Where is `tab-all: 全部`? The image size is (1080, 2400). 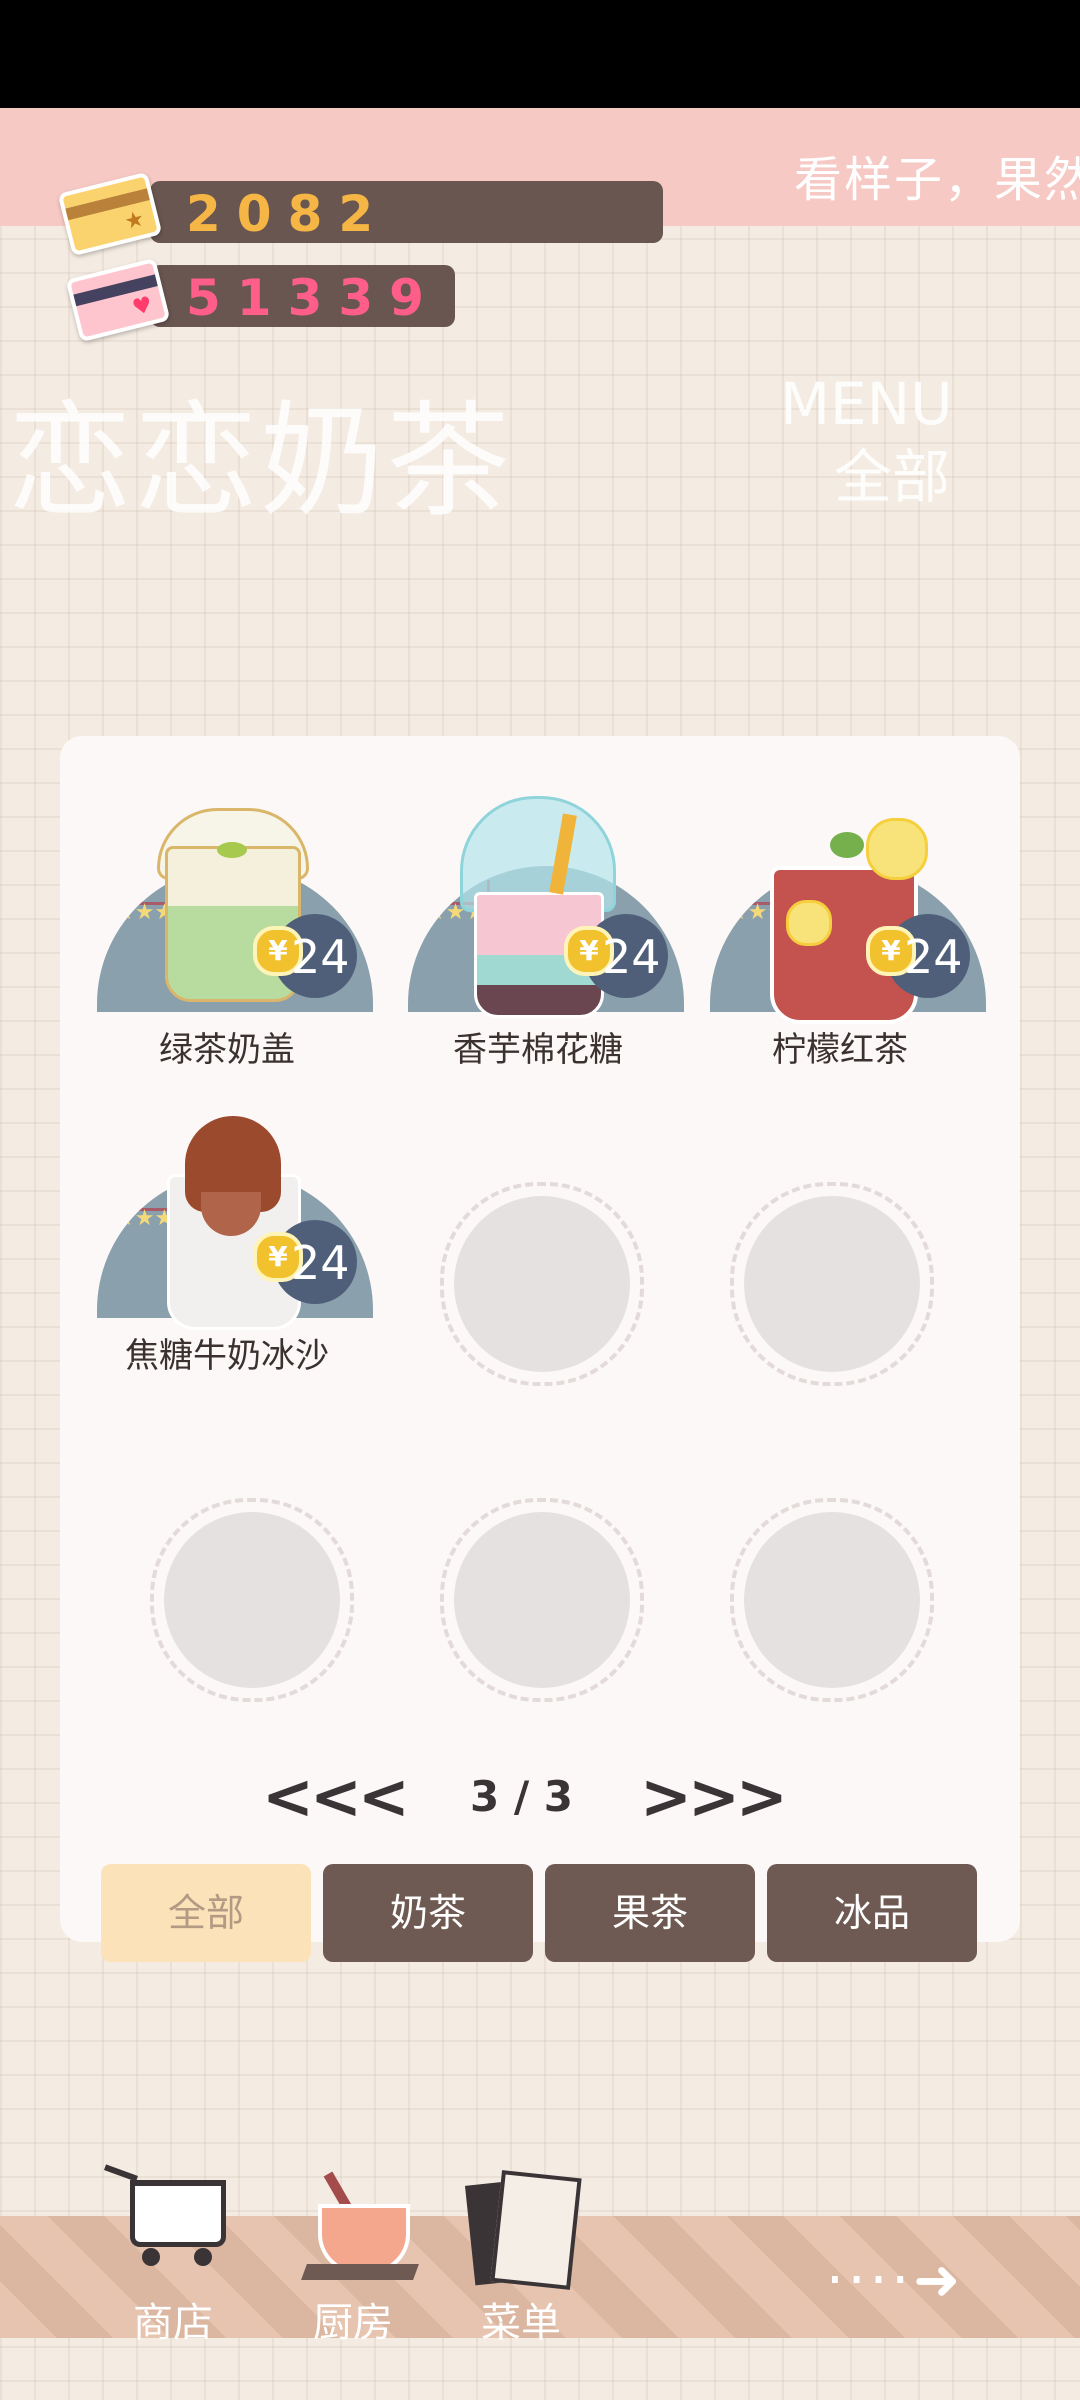
tab-all: 全部 is located at coordinates (206, 1913).